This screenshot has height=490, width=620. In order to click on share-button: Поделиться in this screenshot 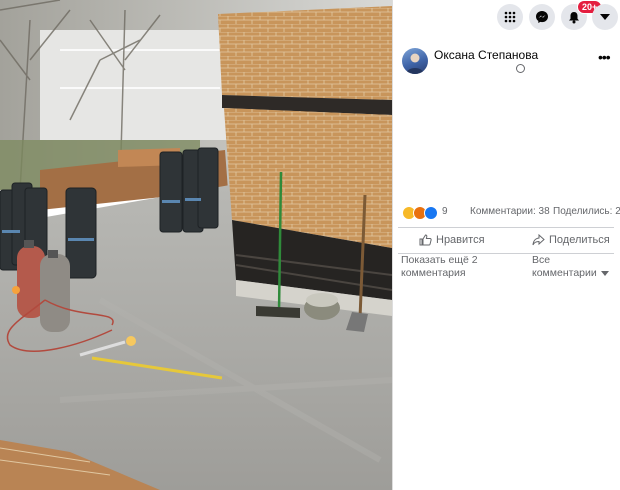, I will do `click(571, 240)`.